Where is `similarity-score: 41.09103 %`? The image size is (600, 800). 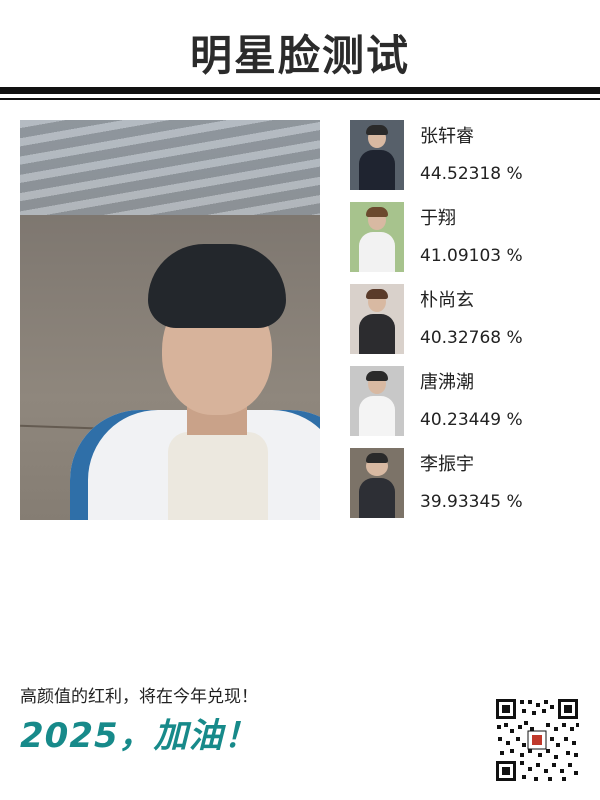
similarity-score: 41.09103 % is located at coordinates (471, 256).